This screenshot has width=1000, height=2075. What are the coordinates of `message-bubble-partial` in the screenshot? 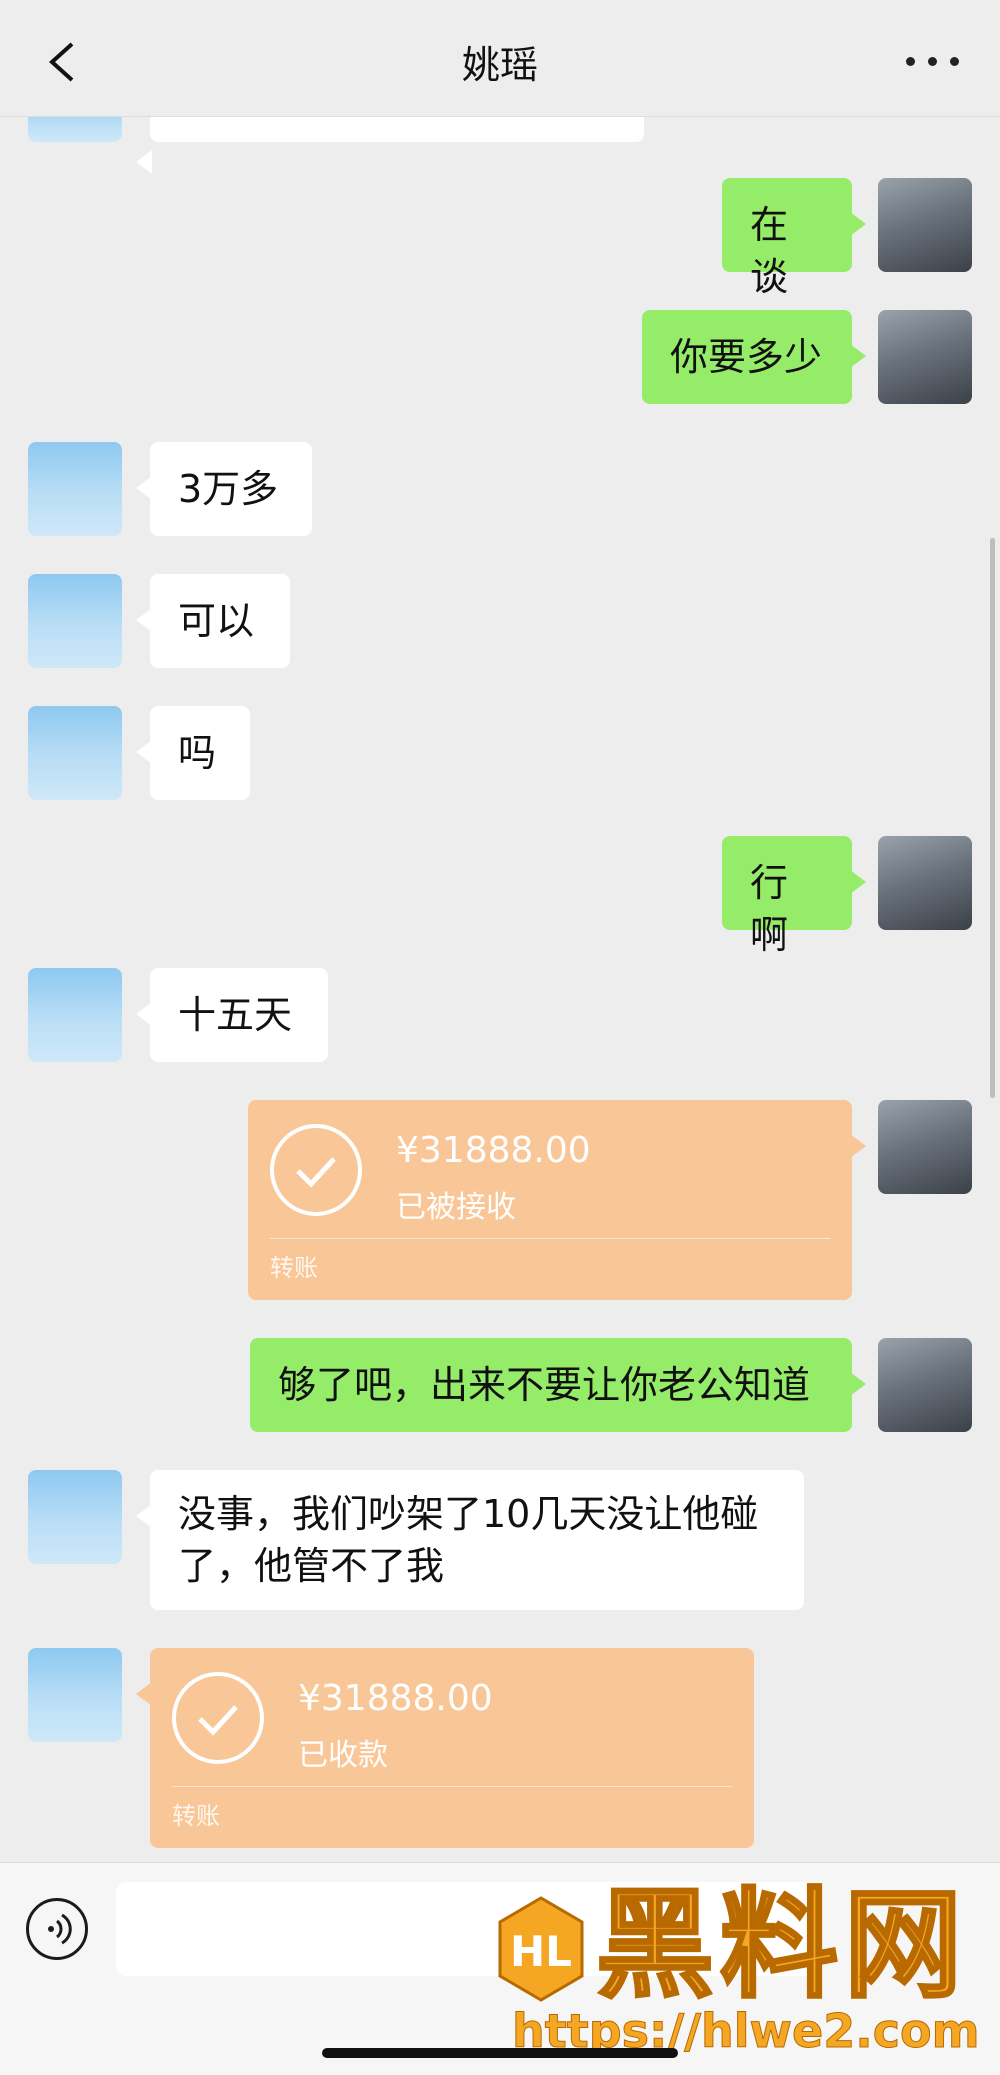 It's located at (390, 145).